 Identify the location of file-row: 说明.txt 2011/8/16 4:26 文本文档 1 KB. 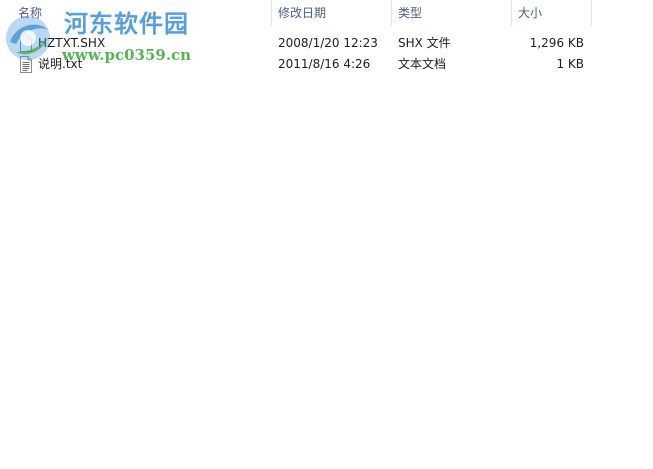
(296, 64).